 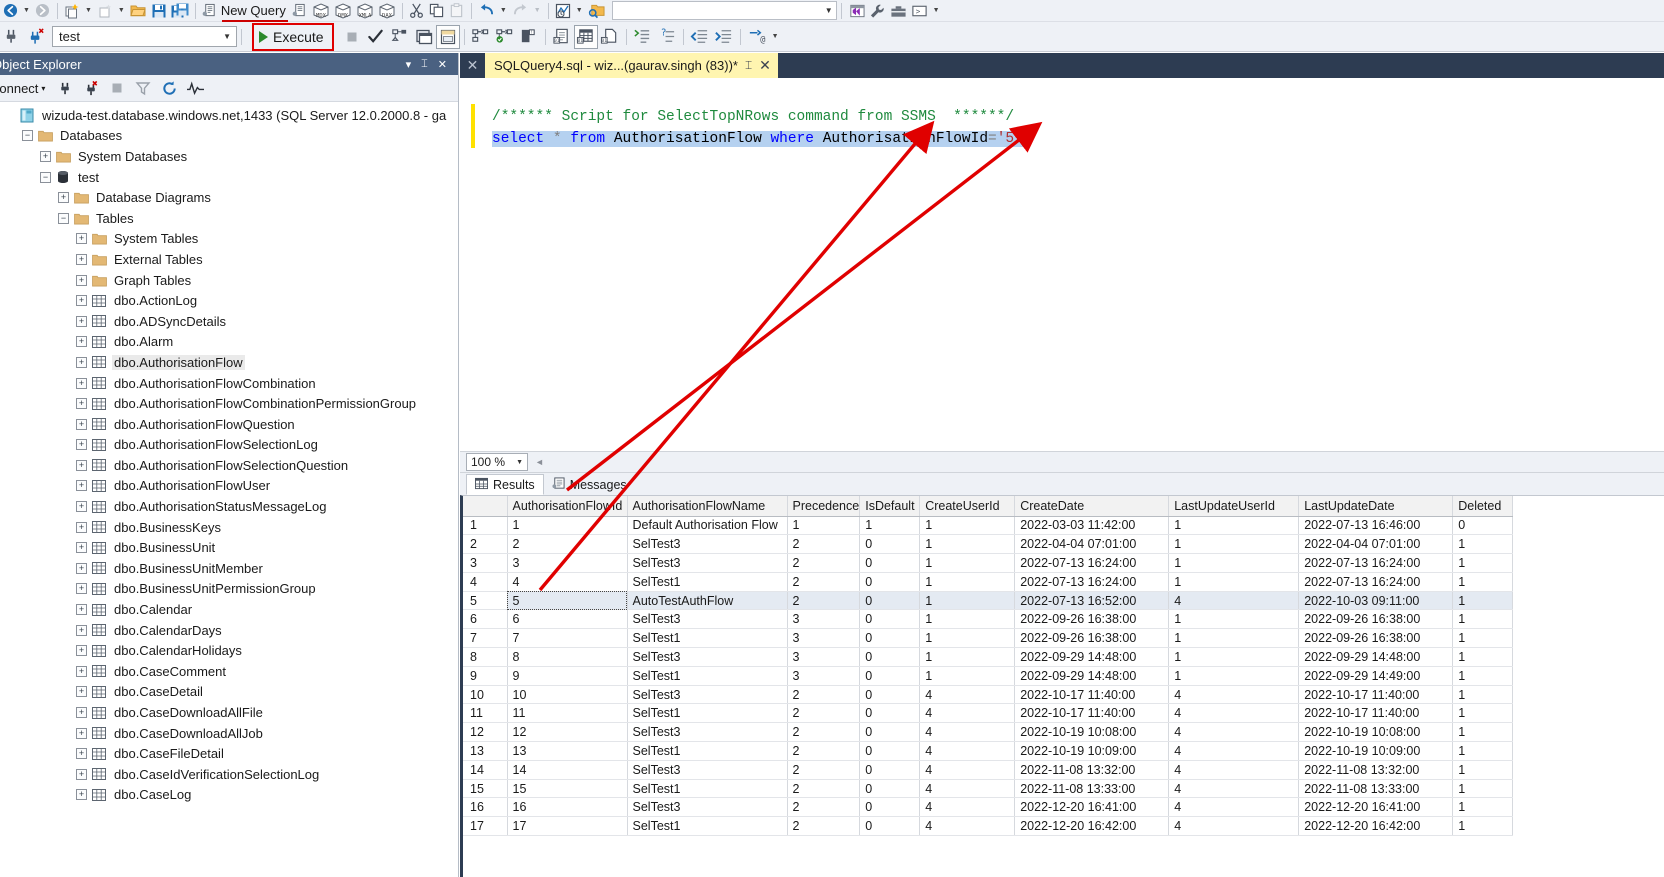 I want to click on column-header: LastUpdateDate, so click(x=1376, y=506).